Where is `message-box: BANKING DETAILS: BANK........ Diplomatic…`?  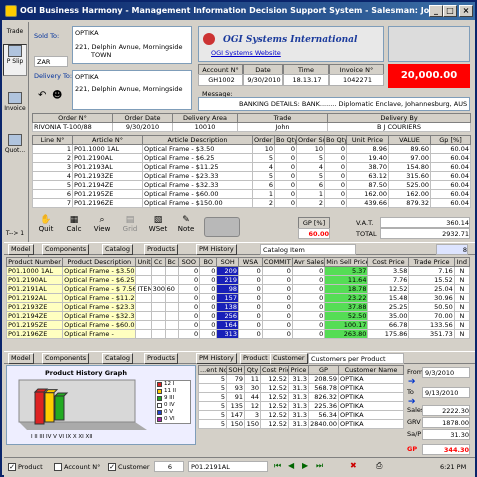
message-box: BANKING DETAILS: BANK........ Diplomatic… is located at coordinates (334, 104).